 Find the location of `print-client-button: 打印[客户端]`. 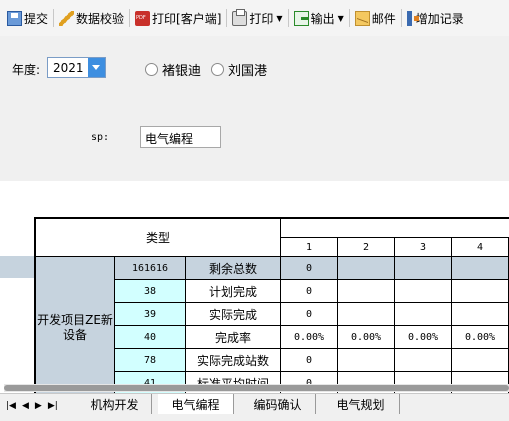

print-client-button: 打印[客户端] is located at coordinates (178, 18).